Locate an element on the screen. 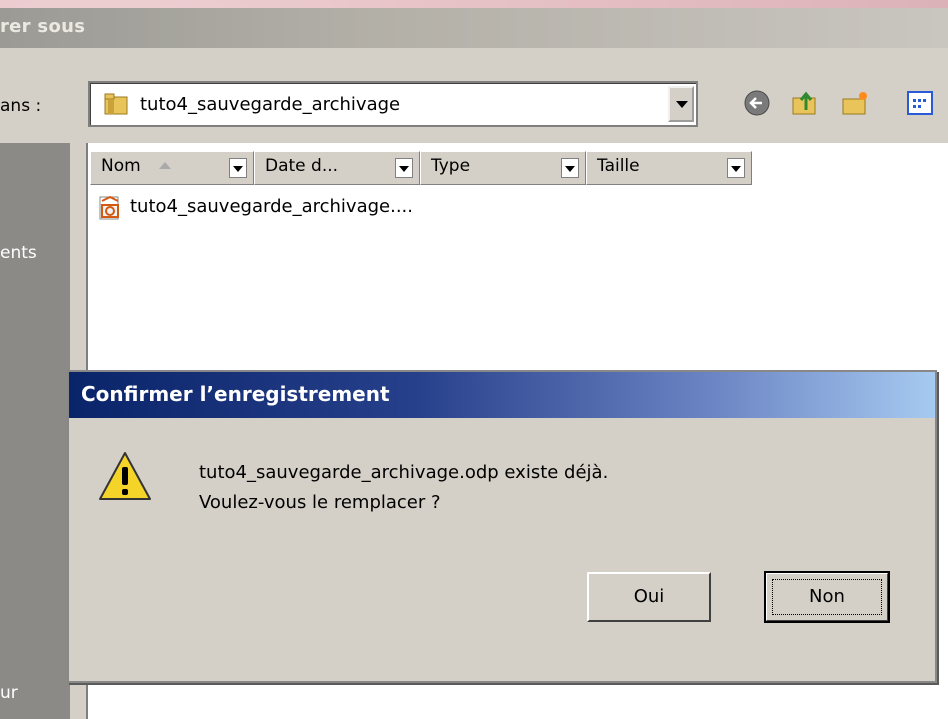 Image resolution: width=948 pixels, height=719 pixels. openoffice-impress-file-icon is located at coordinates (109, 207).